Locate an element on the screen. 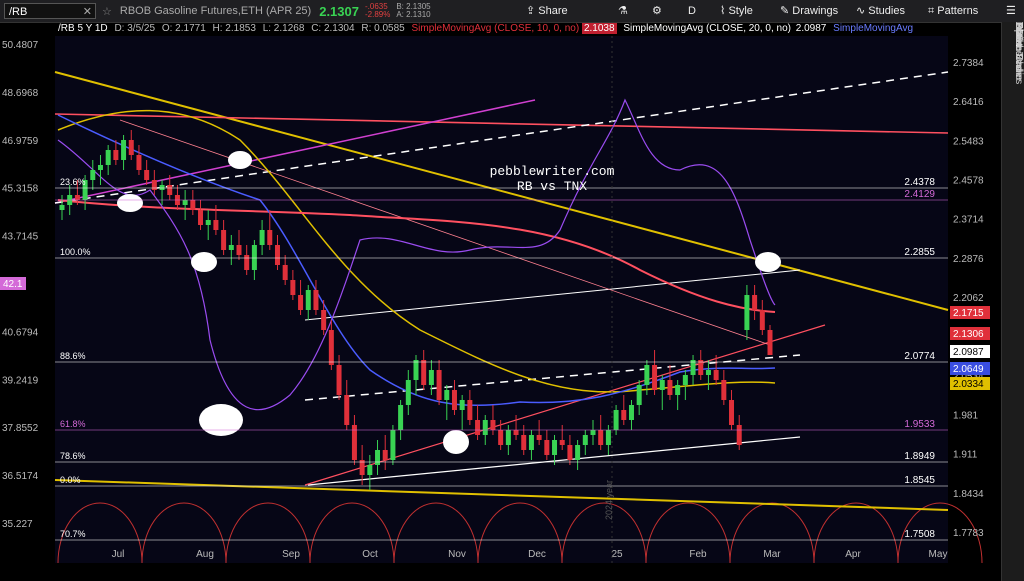 The image size is (1024, 581). right-axis-tick: 2.5483 is located at coordinates (968, 141).